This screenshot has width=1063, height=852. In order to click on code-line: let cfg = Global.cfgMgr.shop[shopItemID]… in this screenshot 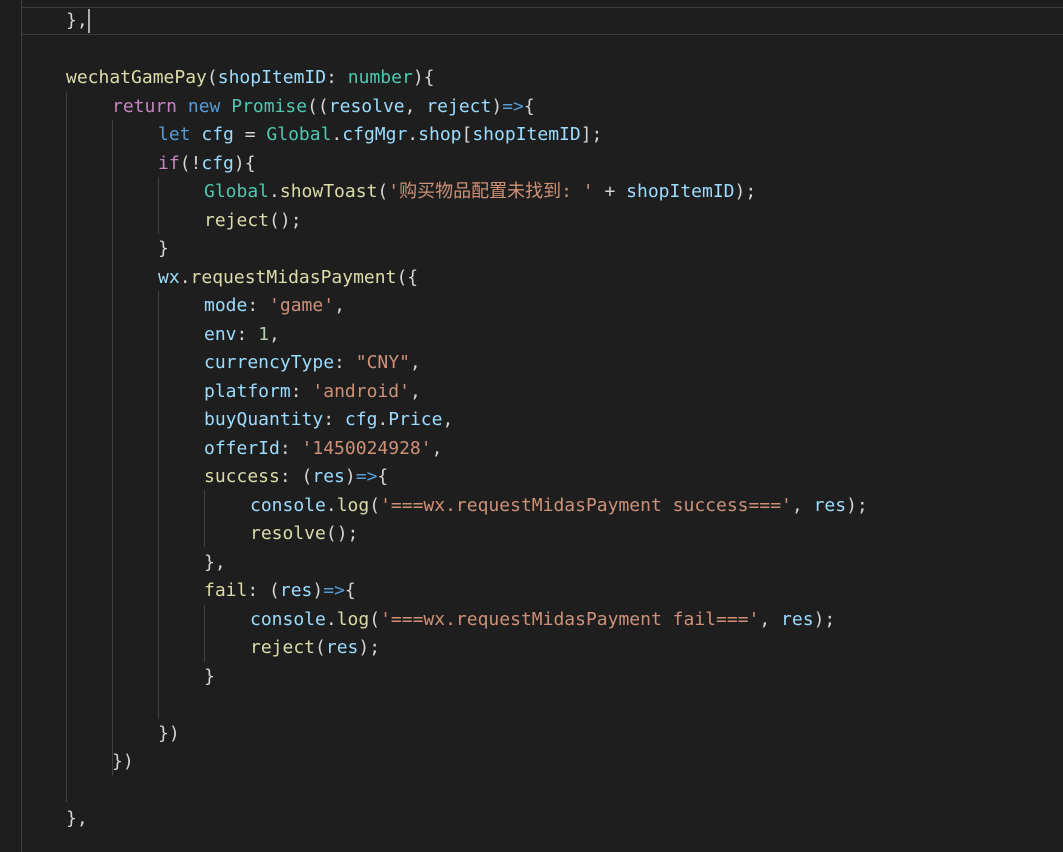, I will do `click(380, 135)`.